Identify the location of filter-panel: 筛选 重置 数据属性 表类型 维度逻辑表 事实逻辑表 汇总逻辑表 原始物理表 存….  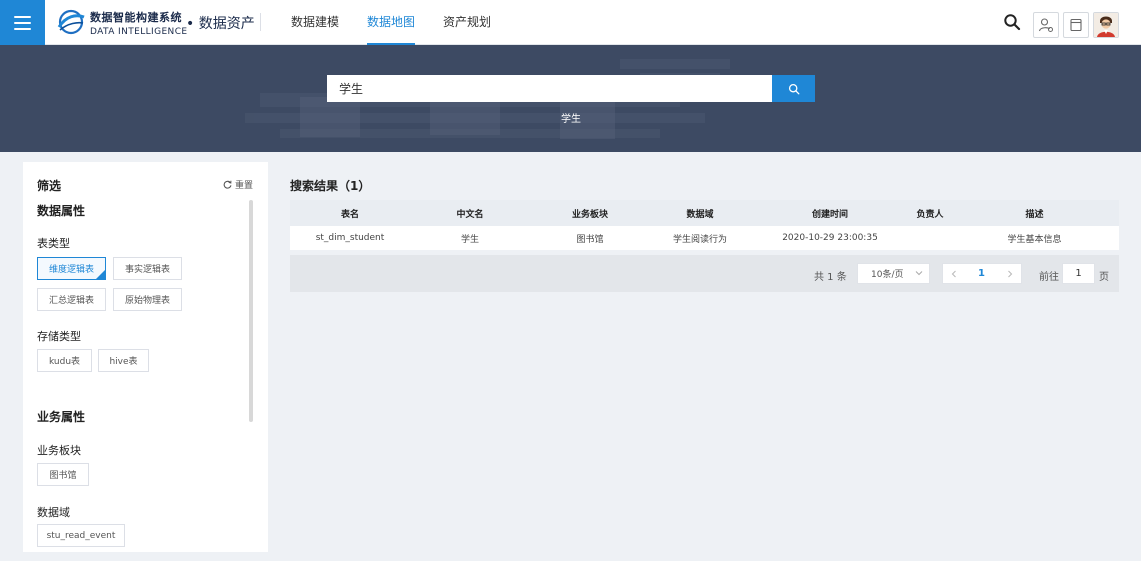
(145, 357).